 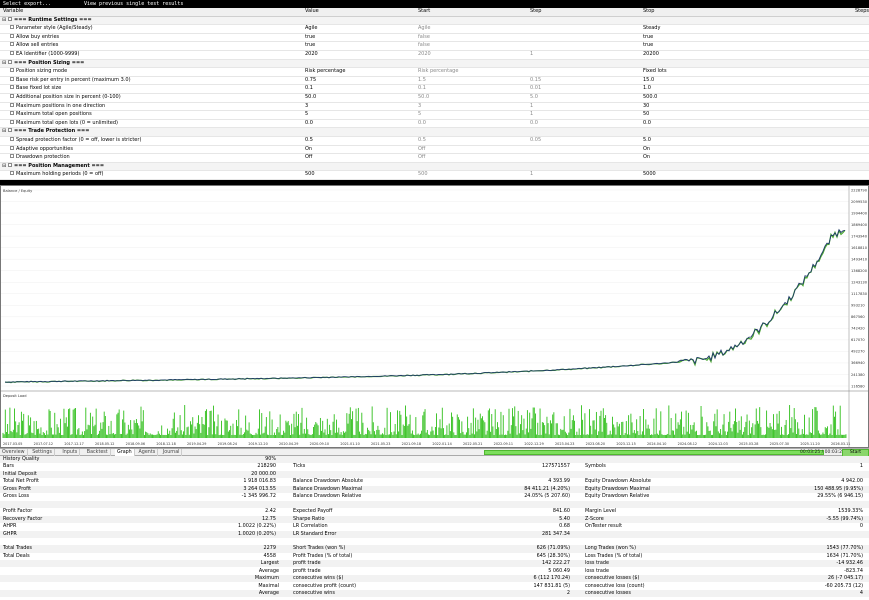 I want to click on param-value: 0.75, so click(x=310, y=81).